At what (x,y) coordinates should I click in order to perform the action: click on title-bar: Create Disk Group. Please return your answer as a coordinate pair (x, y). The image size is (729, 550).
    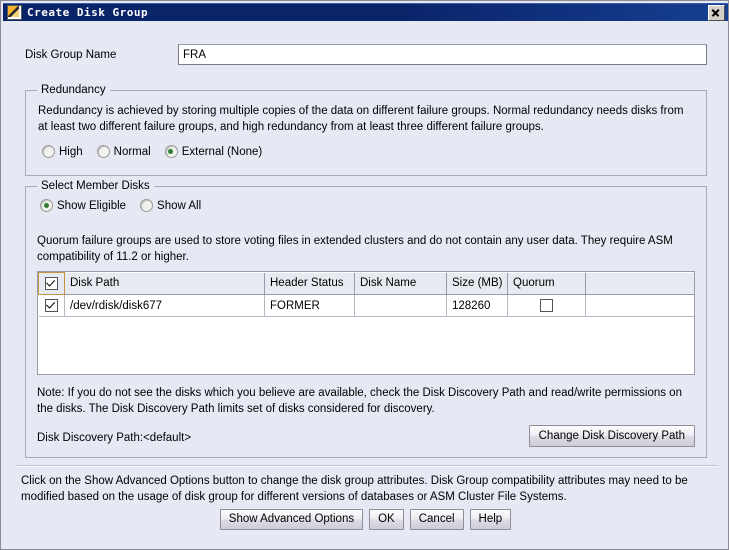
    Looking at the image, I should click on (365, 12).